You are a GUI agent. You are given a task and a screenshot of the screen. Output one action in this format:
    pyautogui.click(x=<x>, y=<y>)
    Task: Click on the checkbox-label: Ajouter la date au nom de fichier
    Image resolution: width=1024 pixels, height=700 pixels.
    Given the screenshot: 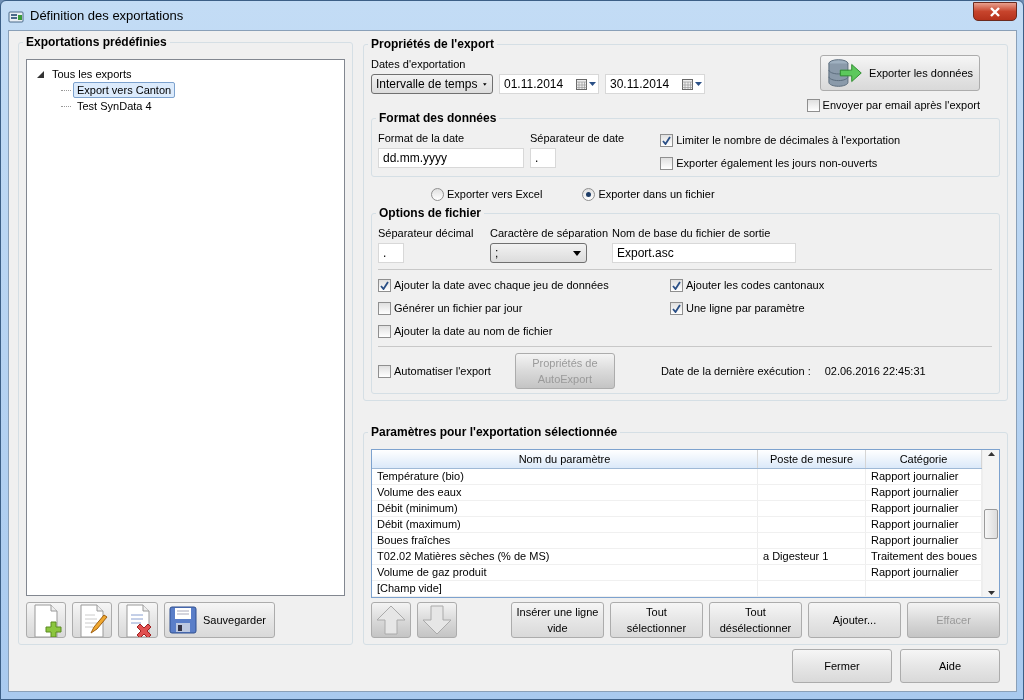 What is the action you would take?
    pyautogui.click(x=473, y=331)
    